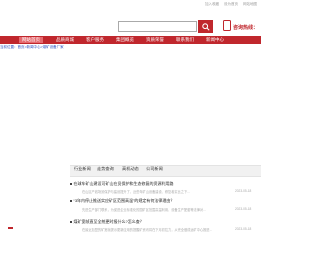 This screenshot has width=320, height=259. I want to click on nav-item-service: 客户服务, so click(95, 40).